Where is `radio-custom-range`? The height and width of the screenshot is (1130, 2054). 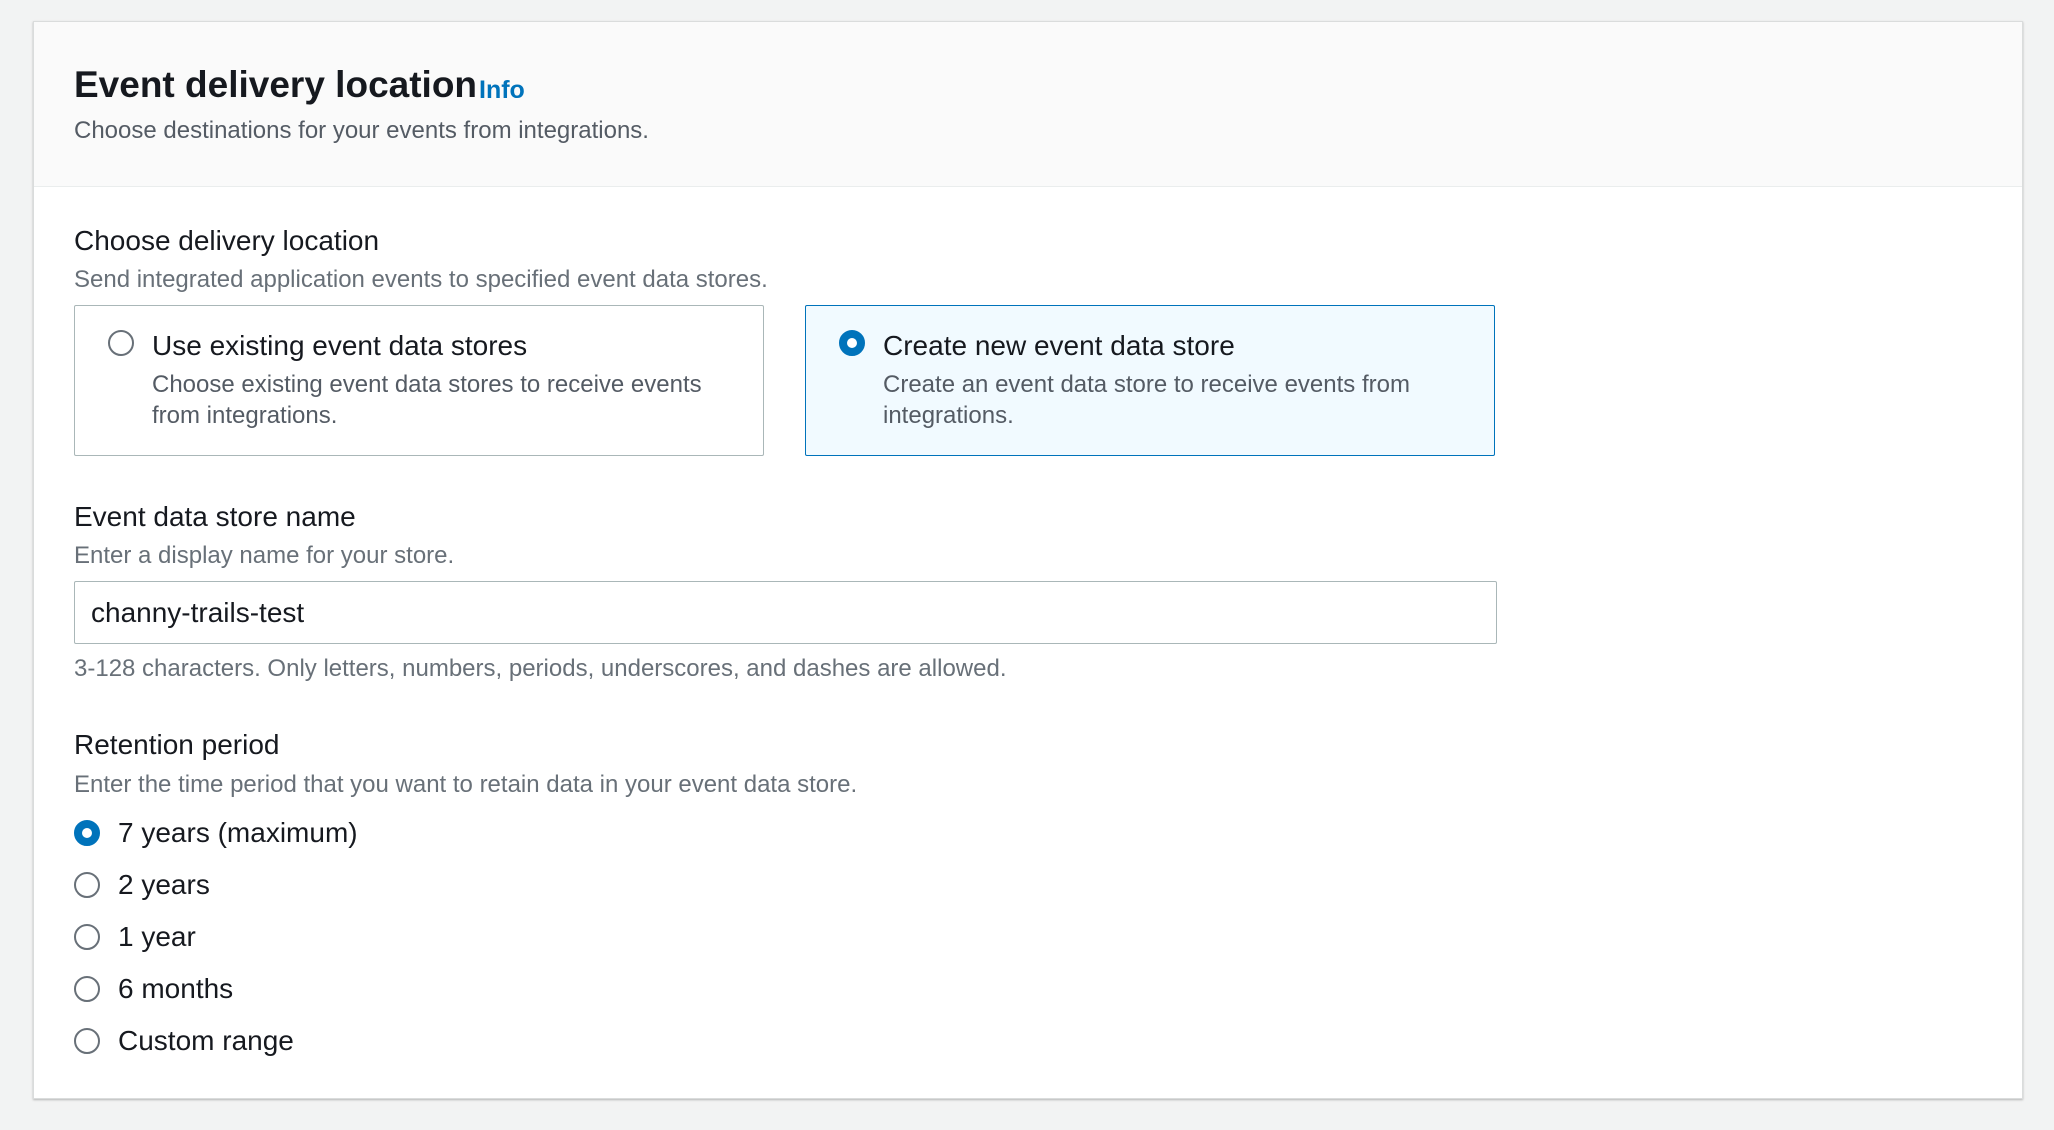 radio-custom-range is located at coordinates (87, 1041).